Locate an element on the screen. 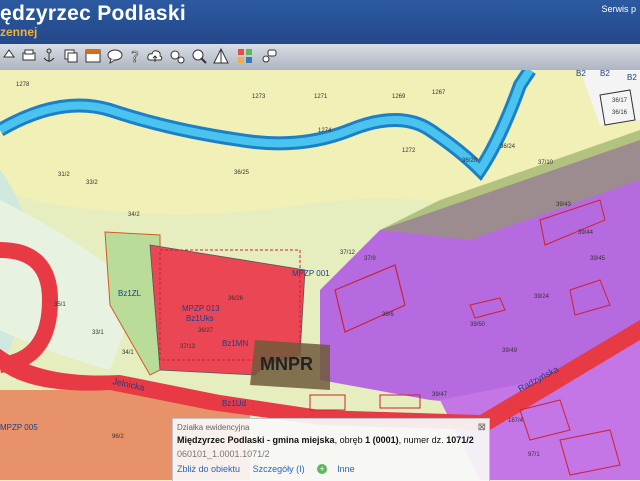 The height and width of the screenshot is (481, 640). popup-links: Zbliż do obiektu Szczegóły (I) + Inne is located at coordinates (276, 469).